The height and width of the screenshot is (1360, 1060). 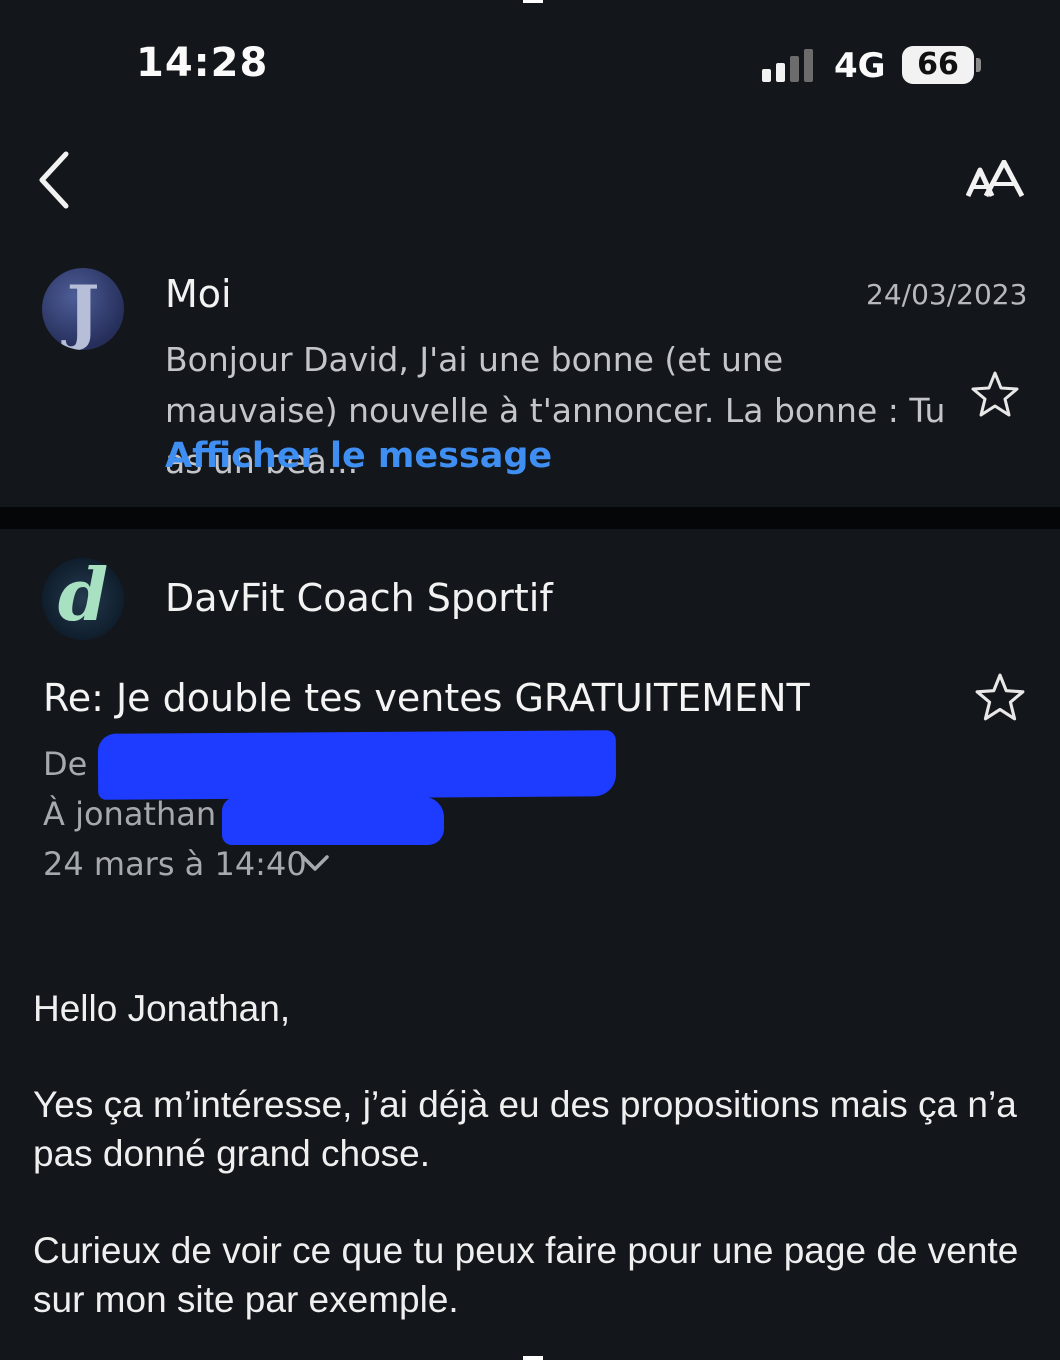 I want to click on chevron-down-icon, so click(x=315, y=863).